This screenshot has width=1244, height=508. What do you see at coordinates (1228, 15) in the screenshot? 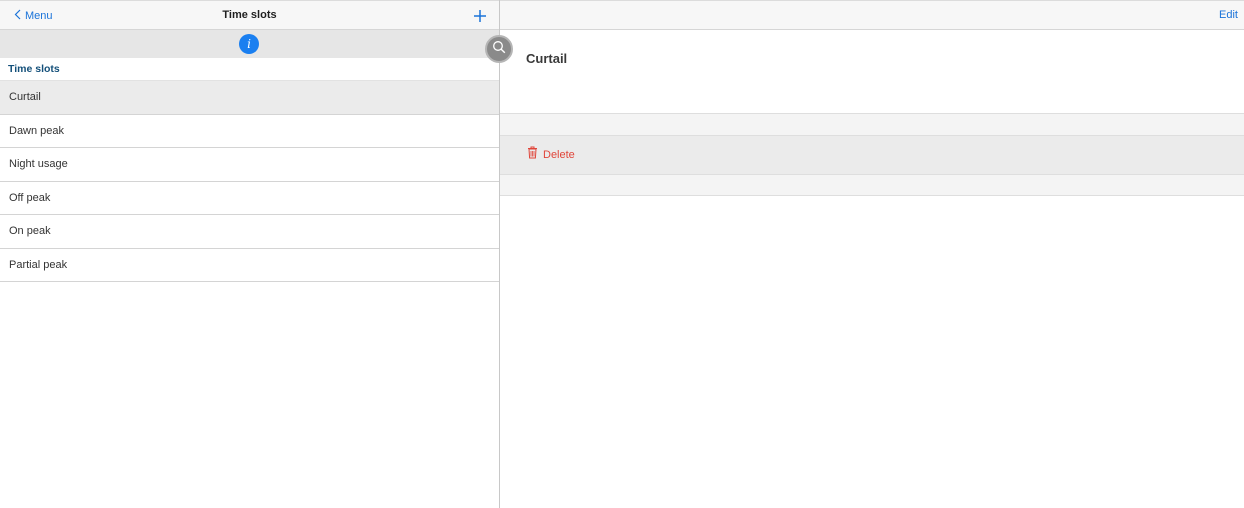
I see `edit-button: Edit` at bounding box center [1228, 15].